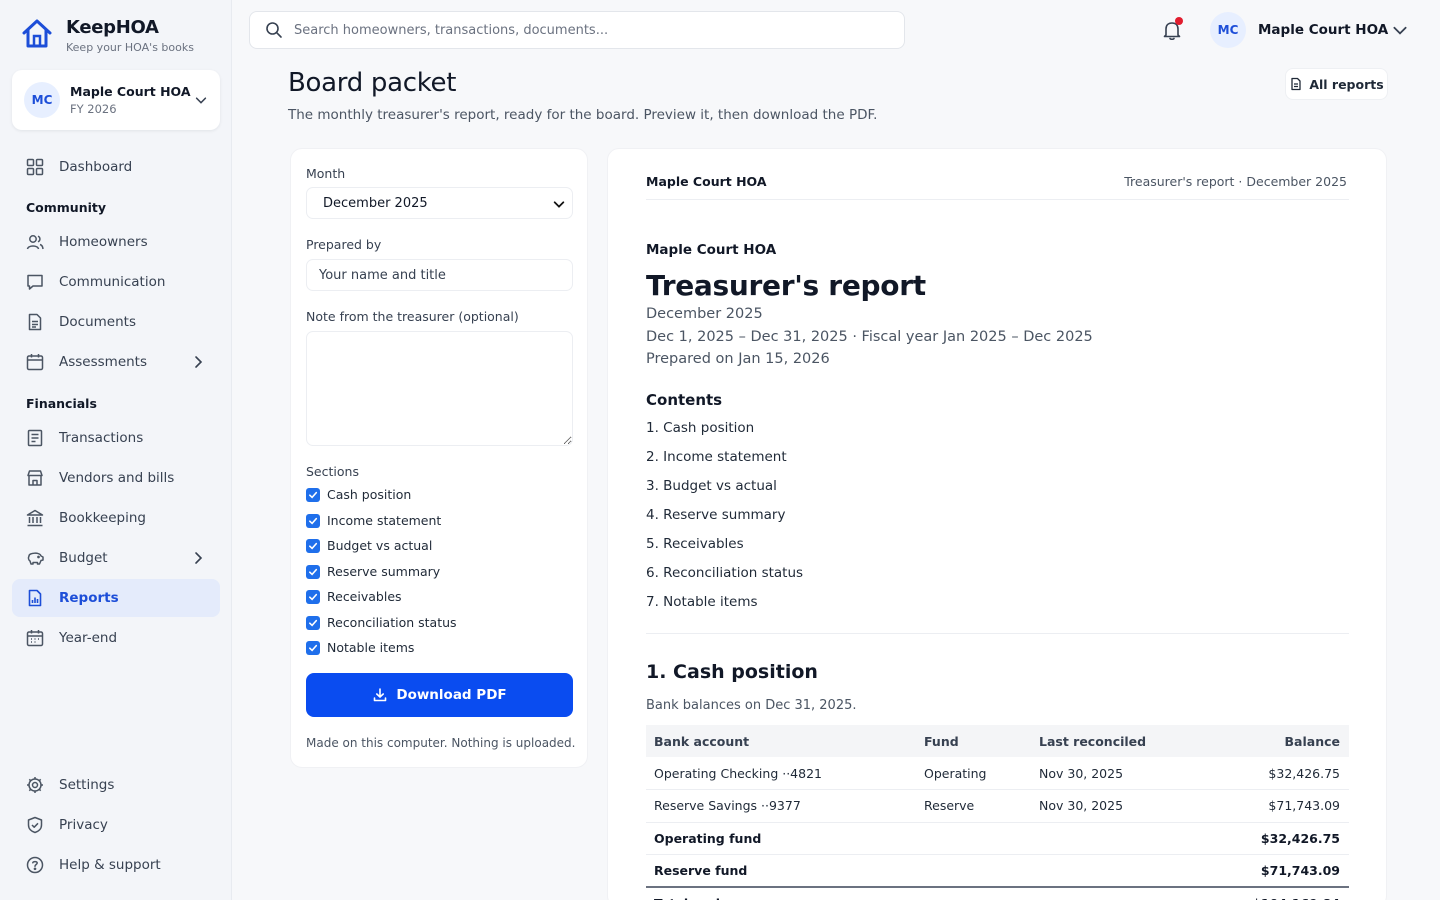 The image size is (1440, 900). Describe the element at coordinates (116, 558) in the screenshot. I see `nav-budget: Budget` at that location.